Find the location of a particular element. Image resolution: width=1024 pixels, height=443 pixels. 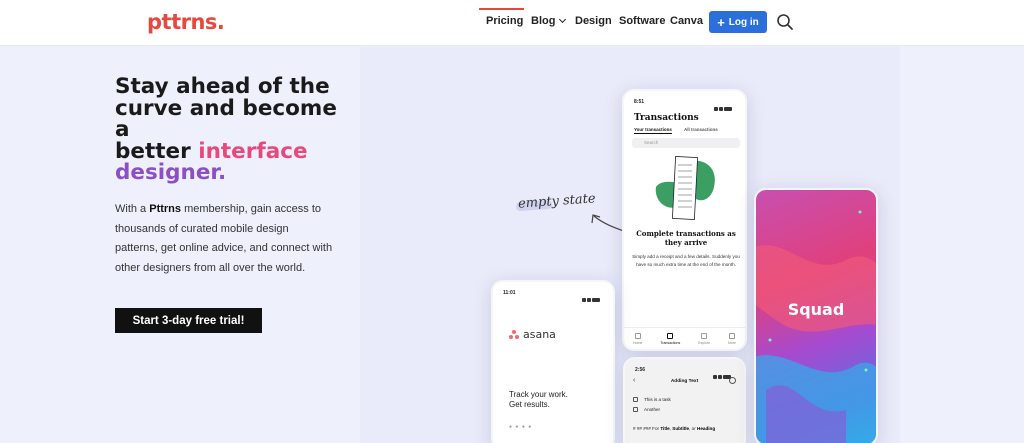

nav-explore-item: Explore is located at coordinates (704, 338).